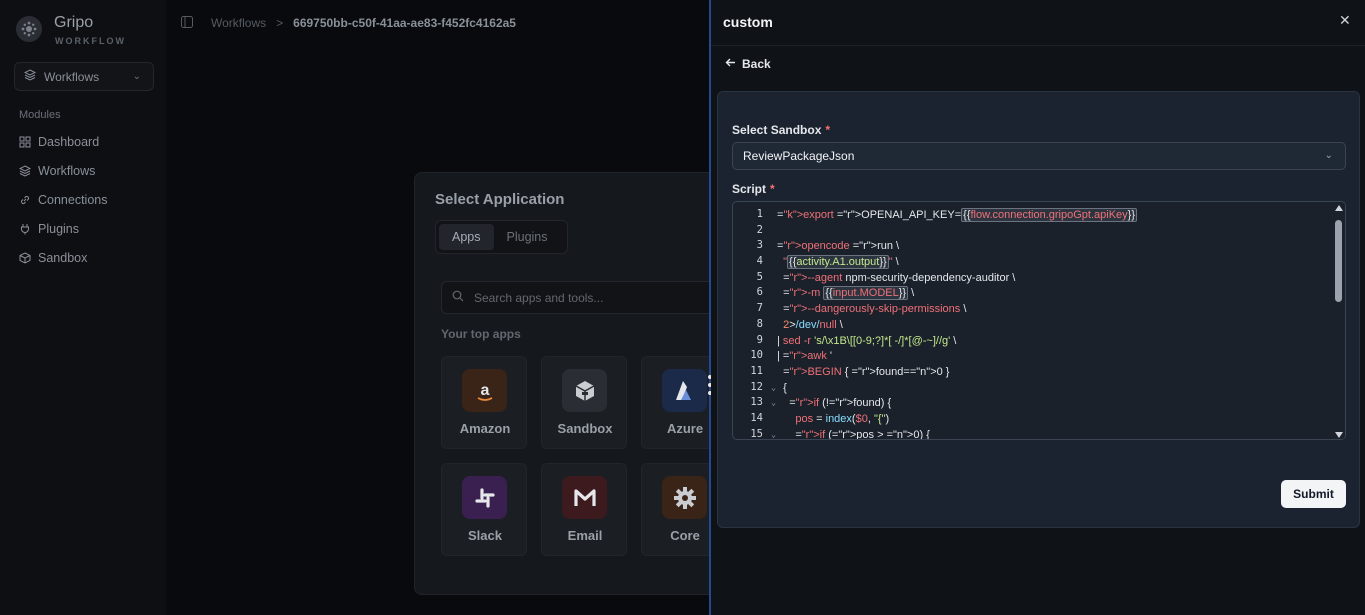 This screenshot has width=1365, height=615. I want to click on line-number: 3, so click(759, 245).